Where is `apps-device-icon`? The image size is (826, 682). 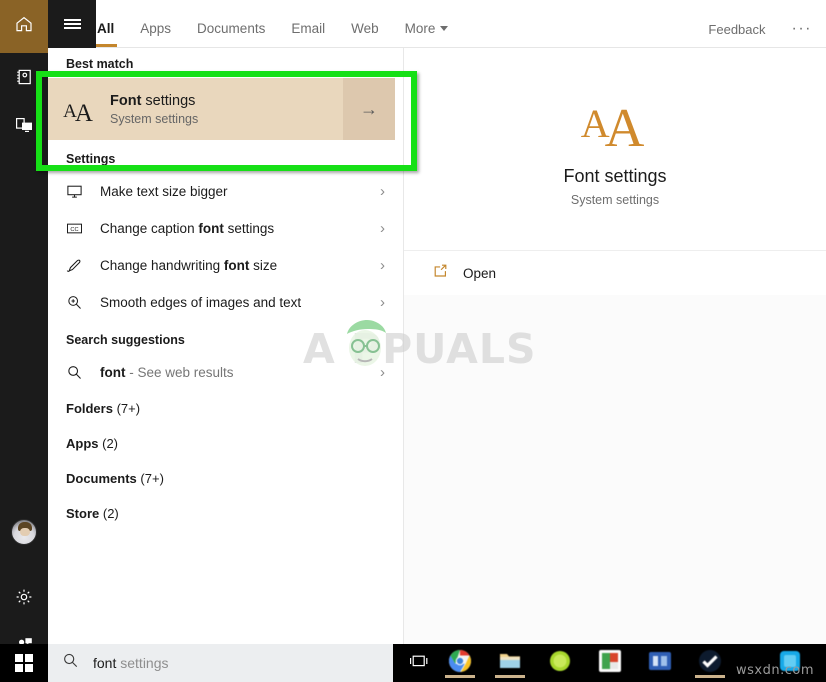
apps-device-icon is located at coordinates (24, 125).